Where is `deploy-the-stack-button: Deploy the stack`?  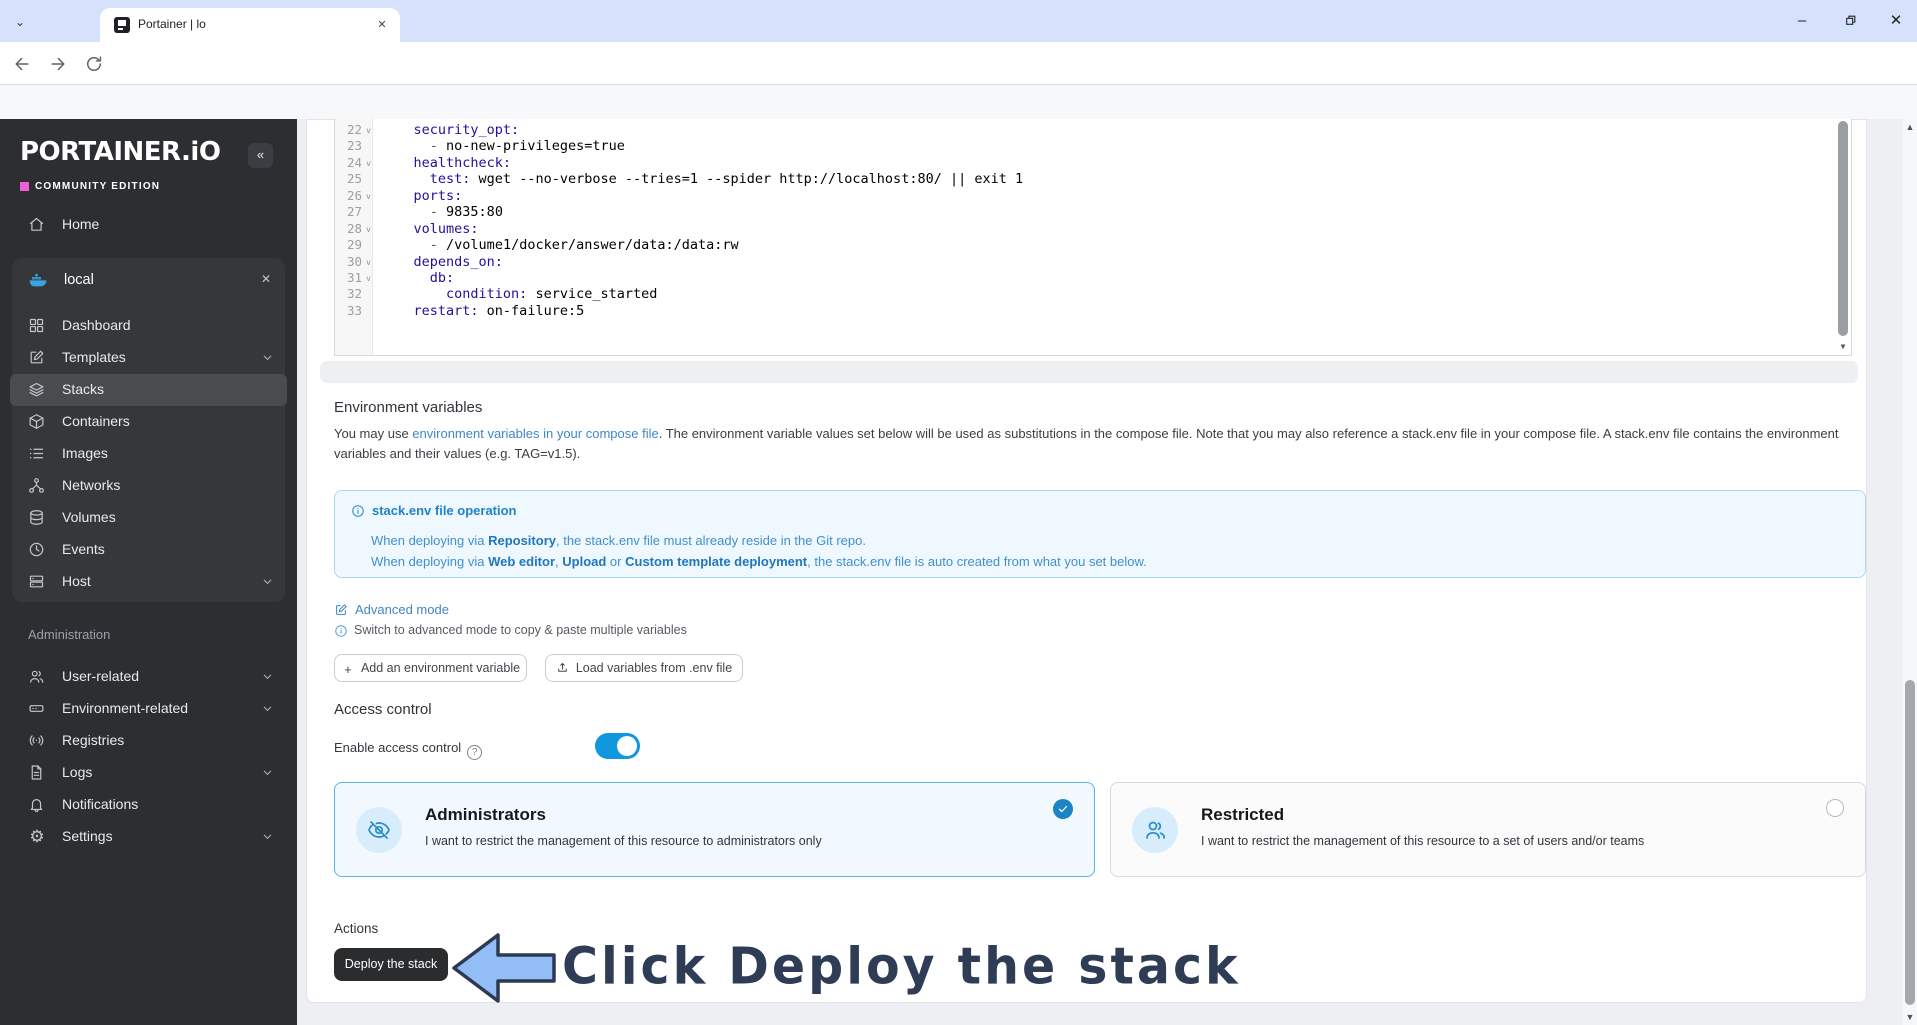
deploy-the-stack-button: Deploy the stack is located at coordinates (391, 964).